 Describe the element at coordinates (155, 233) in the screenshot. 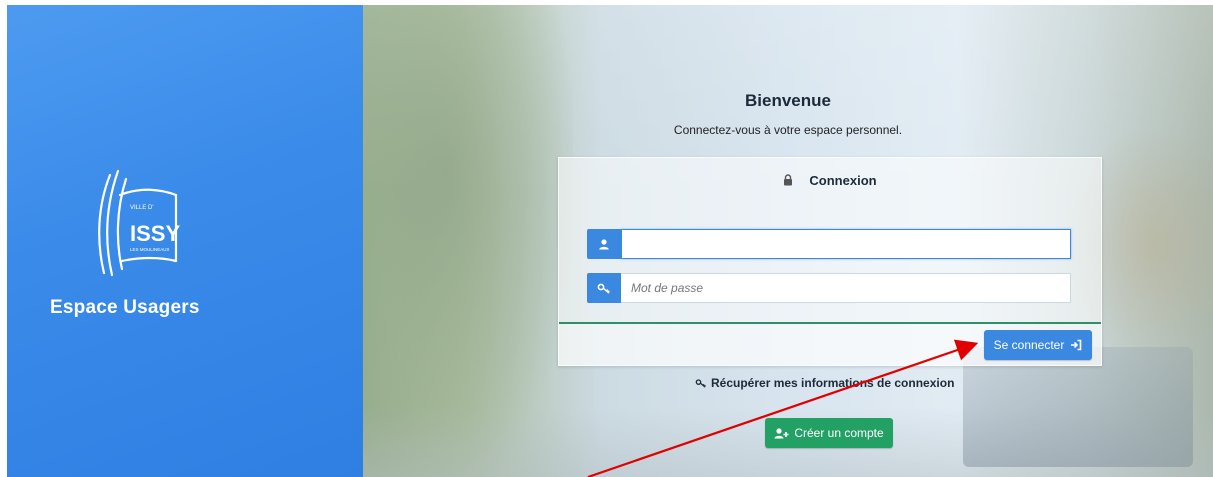

I see `logo-issy: ISSY` at that location.